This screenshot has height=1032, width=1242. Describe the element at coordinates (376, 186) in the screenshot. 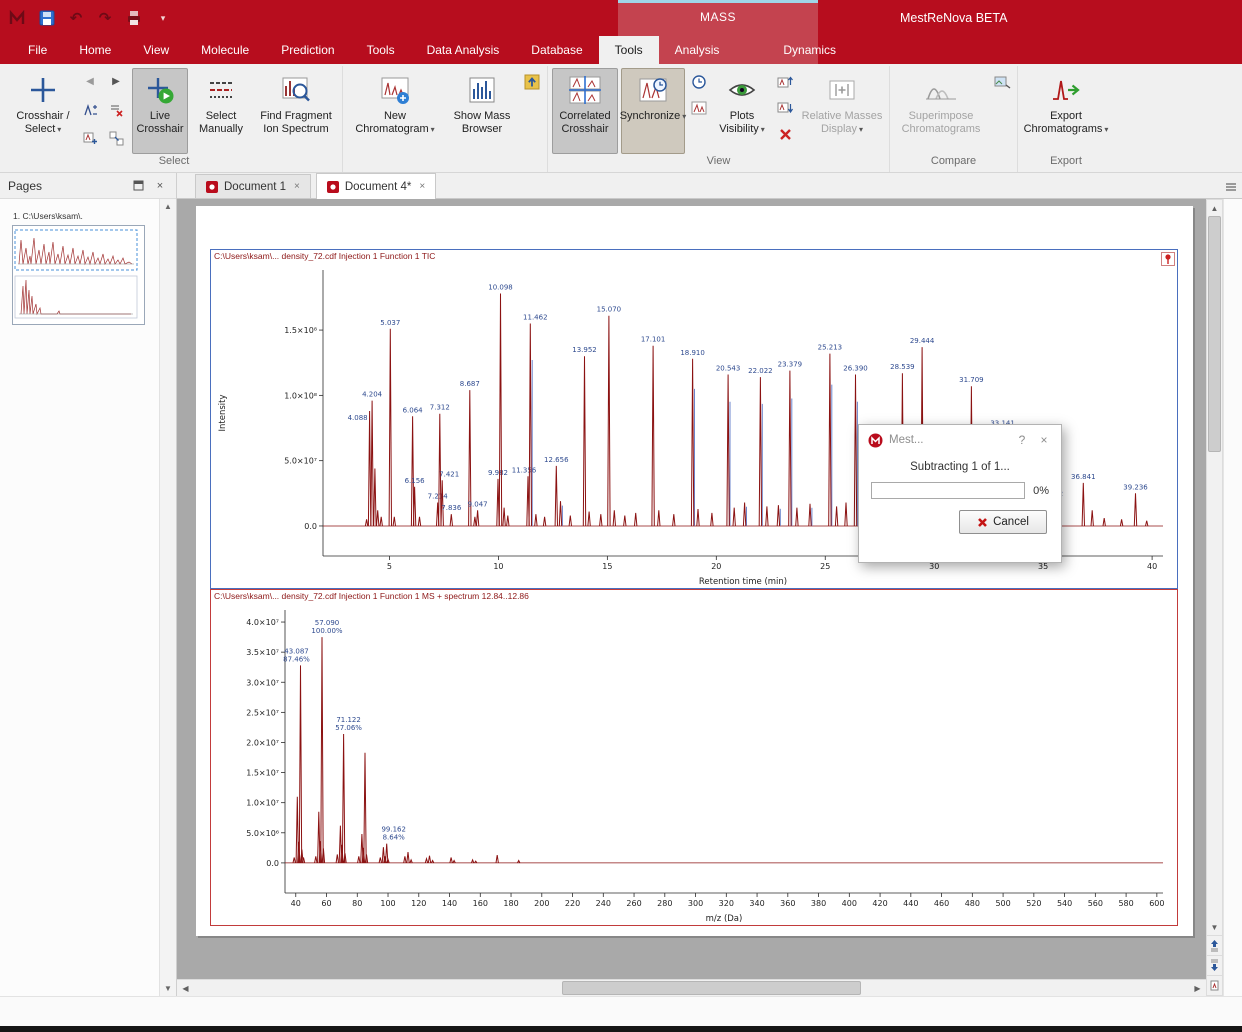

I see `document-tab-4: Document 4* ×` at that location.